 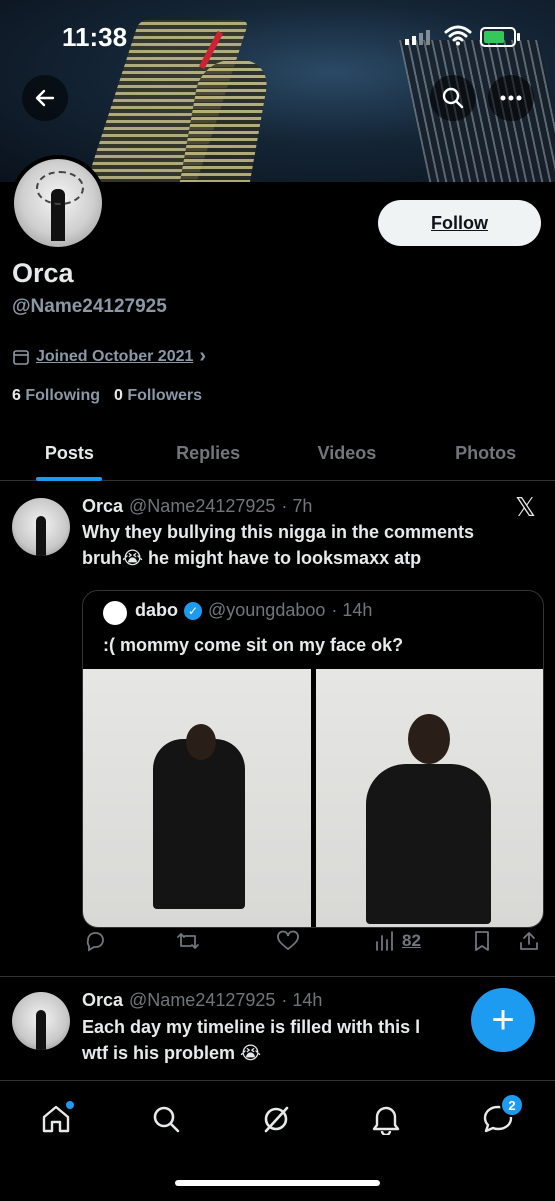 I want to click on bookmark-button, so click(x=482, y=941).